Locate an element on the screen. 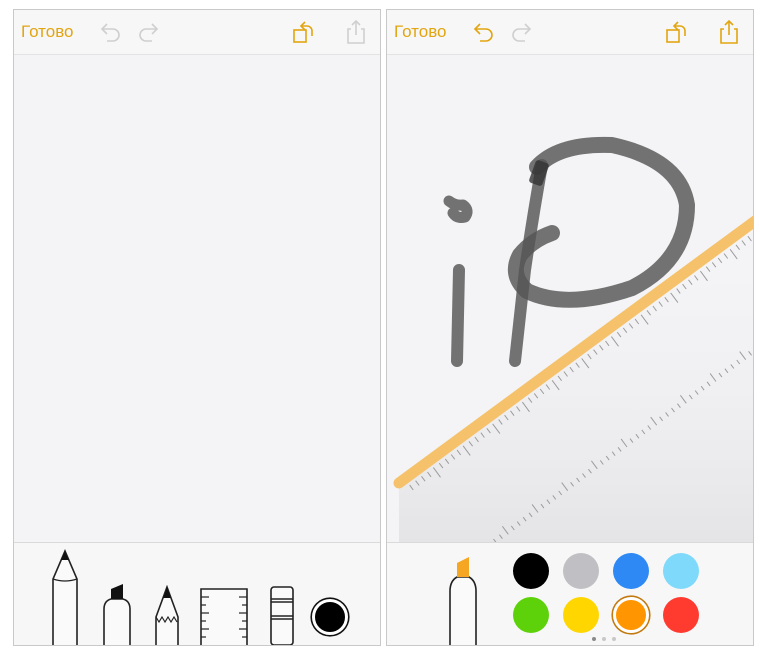 This screenshot has width=760, height=654. letter-i-stem is located at coordinates (458, 315).